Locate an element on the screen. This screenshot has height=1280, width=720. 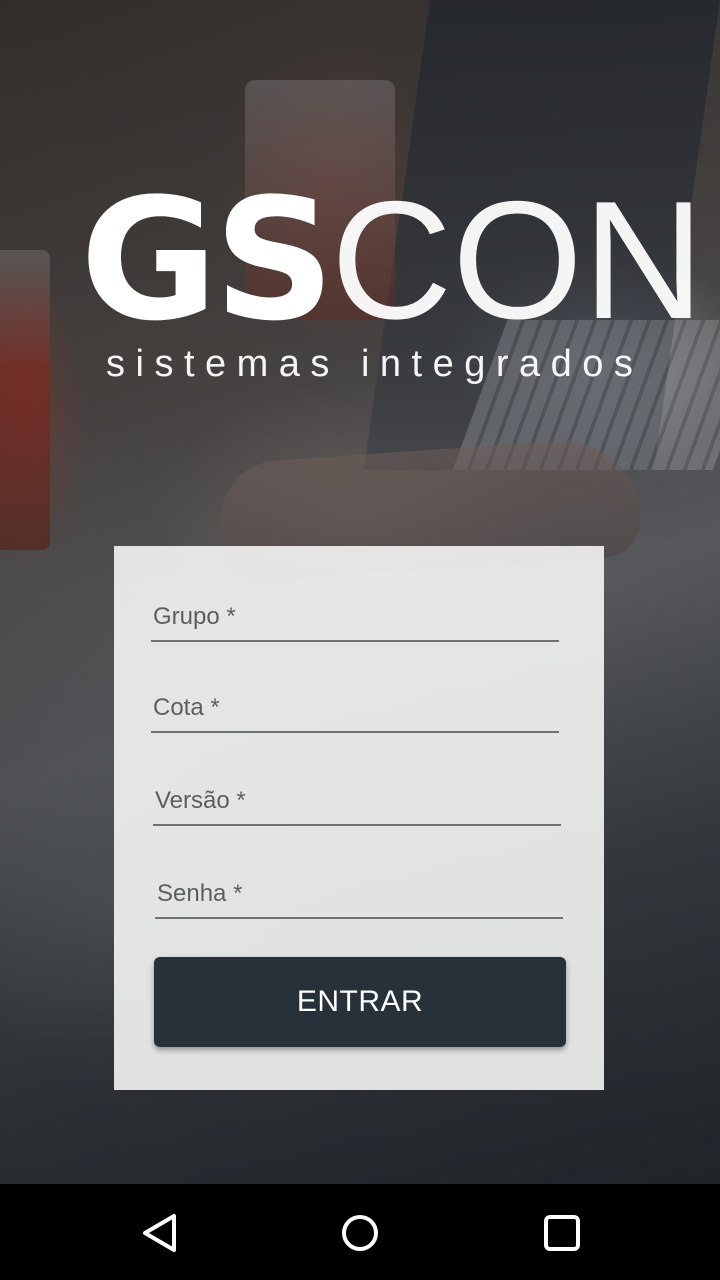
enter-button: ENTRAR is located at coordinates (360, 1002).